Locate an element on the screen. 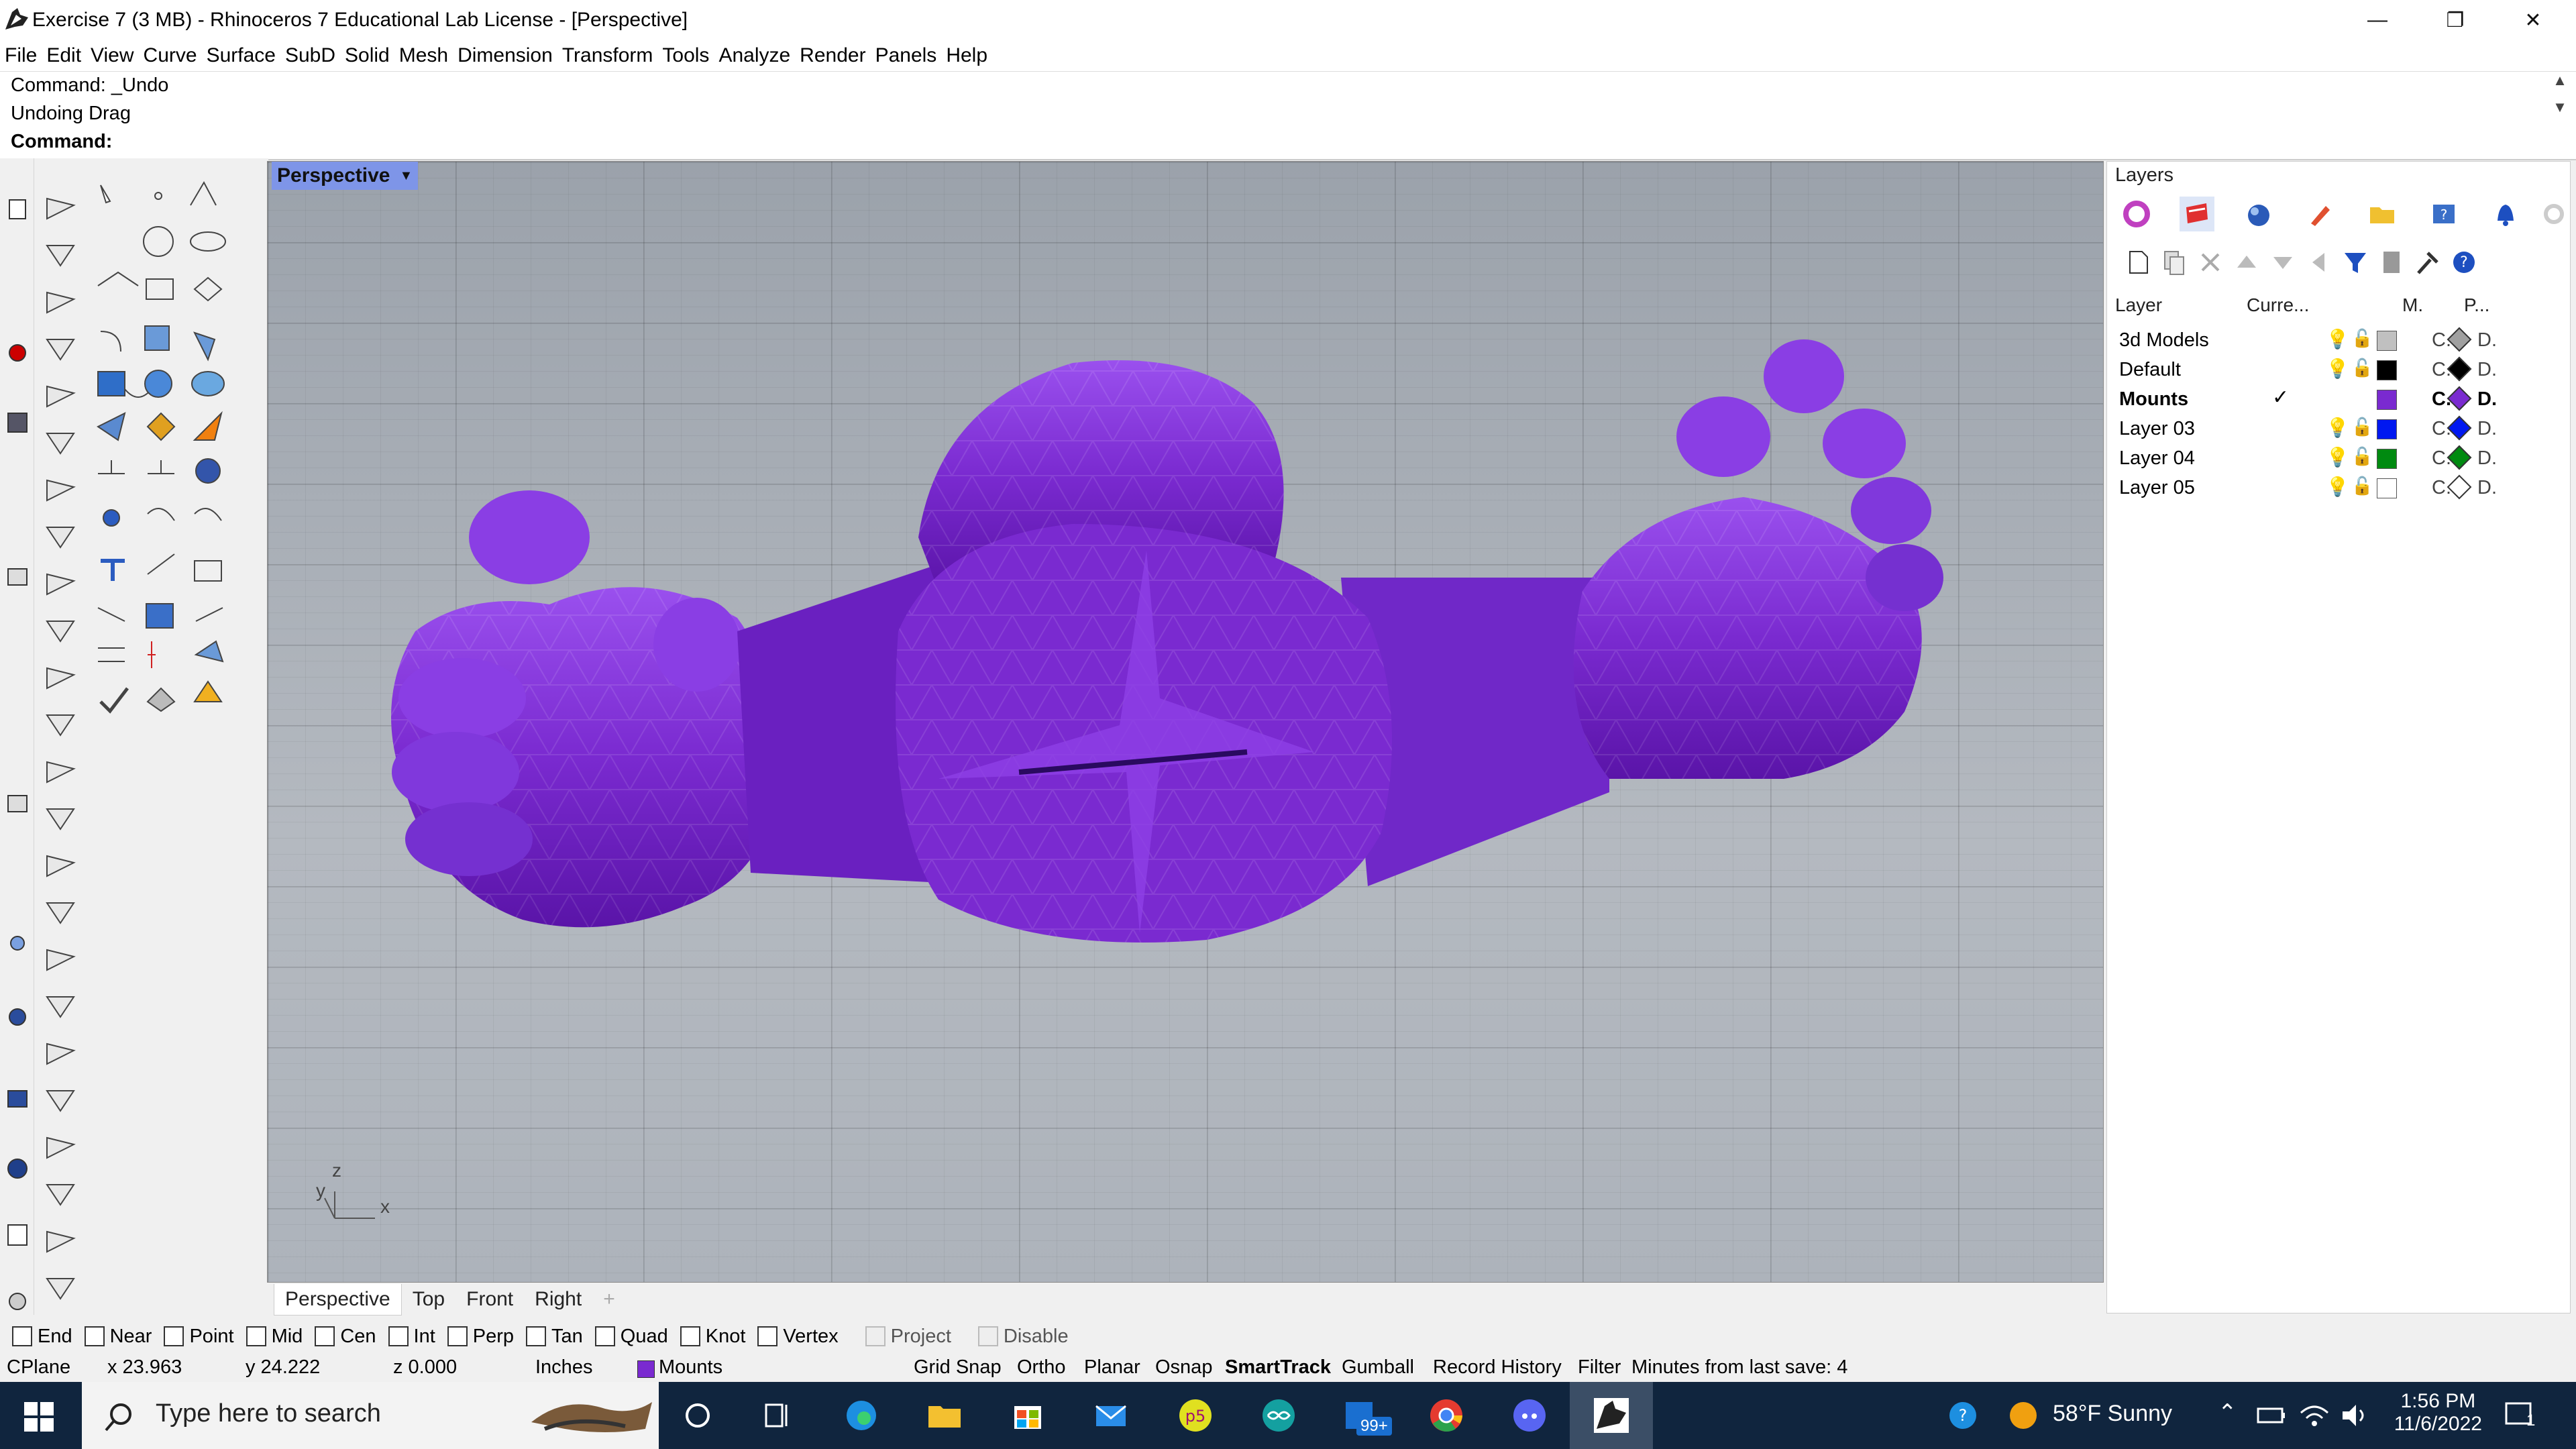 The height and width of the screenshot is (1449, 2576). menu-file: File is located at coordinates (21, 55).